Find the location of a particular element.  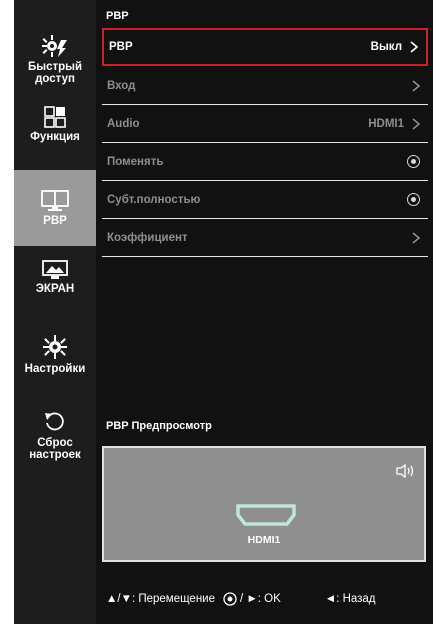

sidebar-item-function: Функция is located at coordinates (55, 128).